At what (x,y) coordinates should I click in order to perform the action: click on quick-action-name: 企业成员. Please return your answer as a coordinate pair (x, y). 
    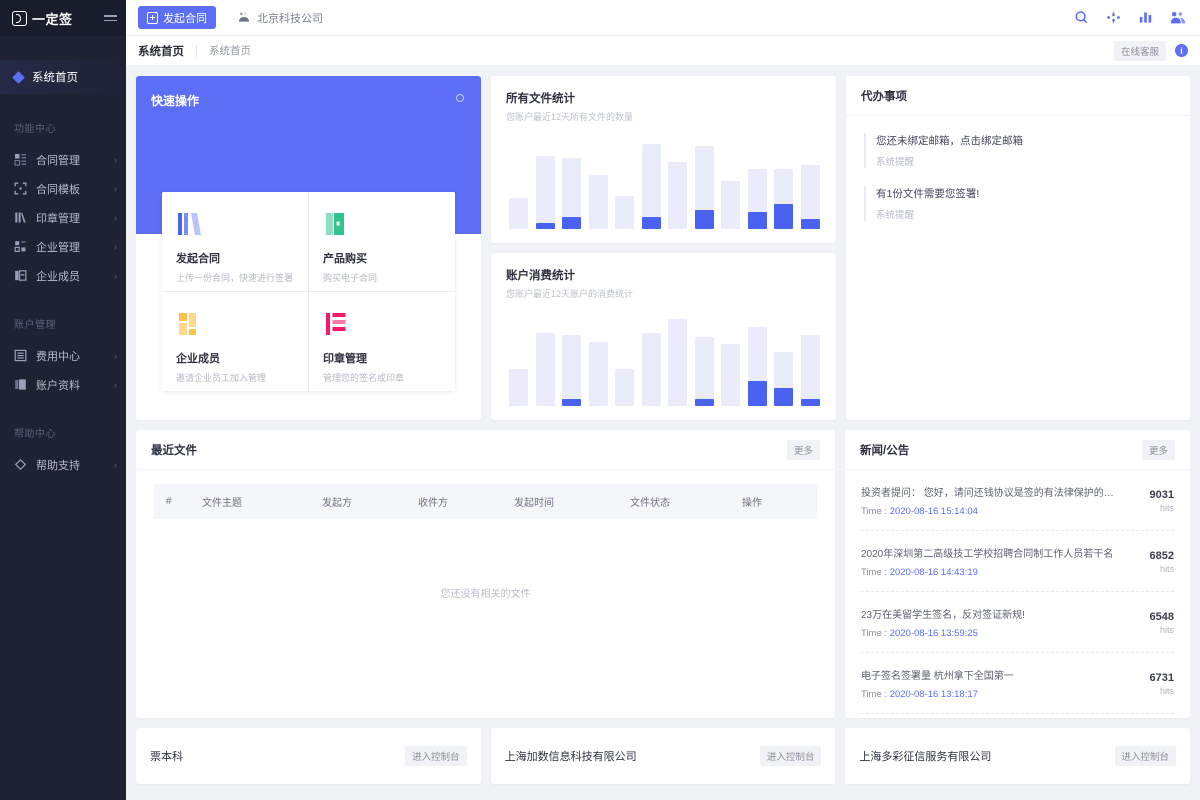
    Looking at the image, I should click on (198, 359).